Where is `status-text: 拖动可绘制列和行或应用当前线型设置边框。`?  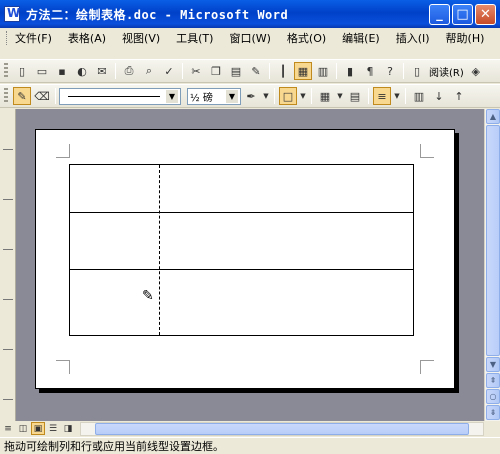 status-text: 拖动可绘制列和行或应用当前线型设置边框。 is located at coordinates (114, 446).